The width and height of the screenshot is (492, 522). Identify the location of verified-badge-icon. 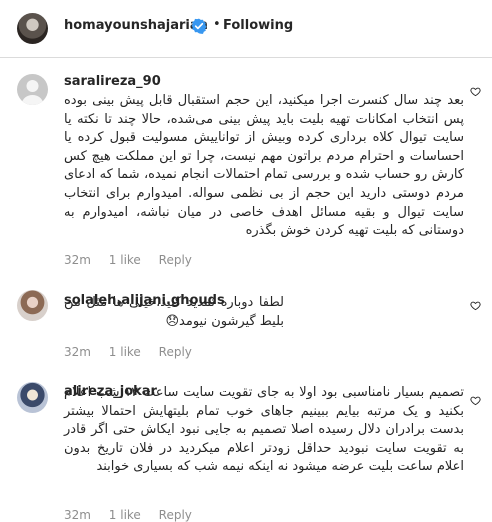
(199, 26).